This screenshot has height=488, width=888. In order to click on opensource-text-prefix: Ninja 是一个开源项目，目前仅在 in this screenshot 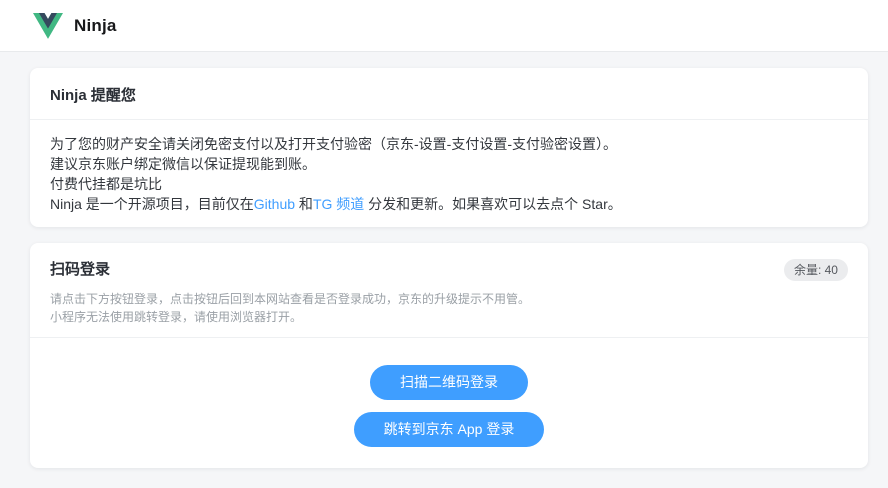, I will do `click(152, 204)`.